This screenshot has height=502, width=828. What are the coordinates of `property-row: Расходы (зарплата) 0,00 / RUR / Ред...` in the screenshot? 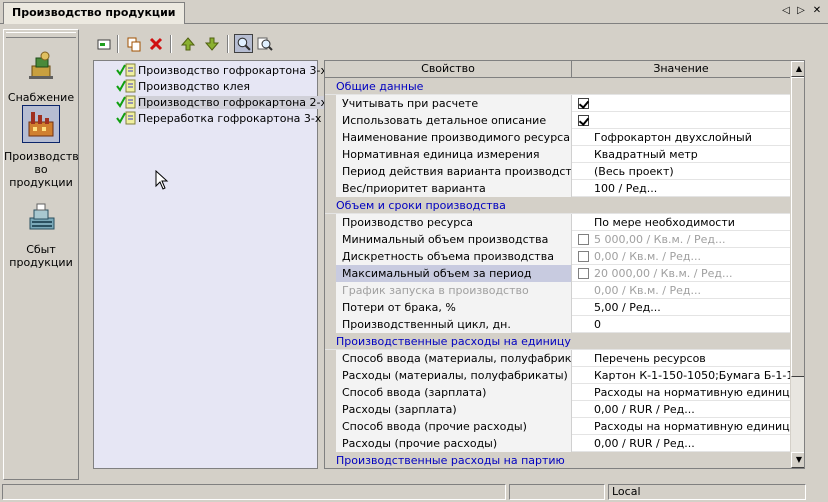 It's located at (557, 409).